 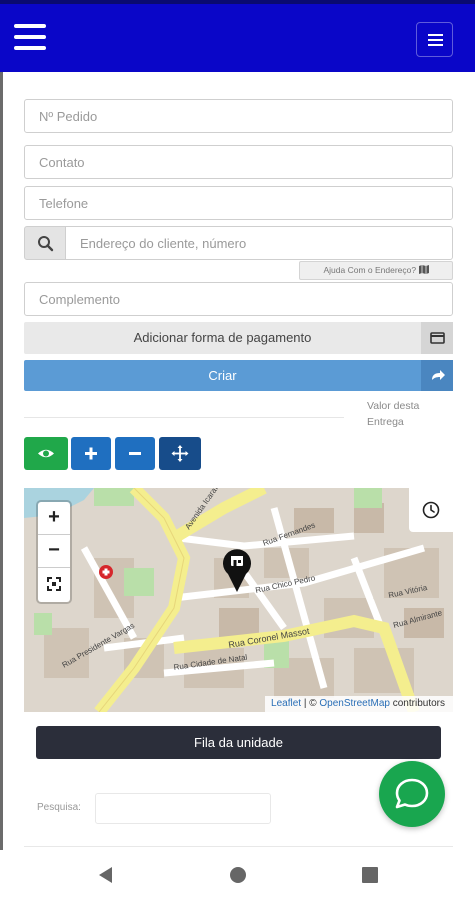 I want to click on fullscreen-icon, so click(x=54, y=584).